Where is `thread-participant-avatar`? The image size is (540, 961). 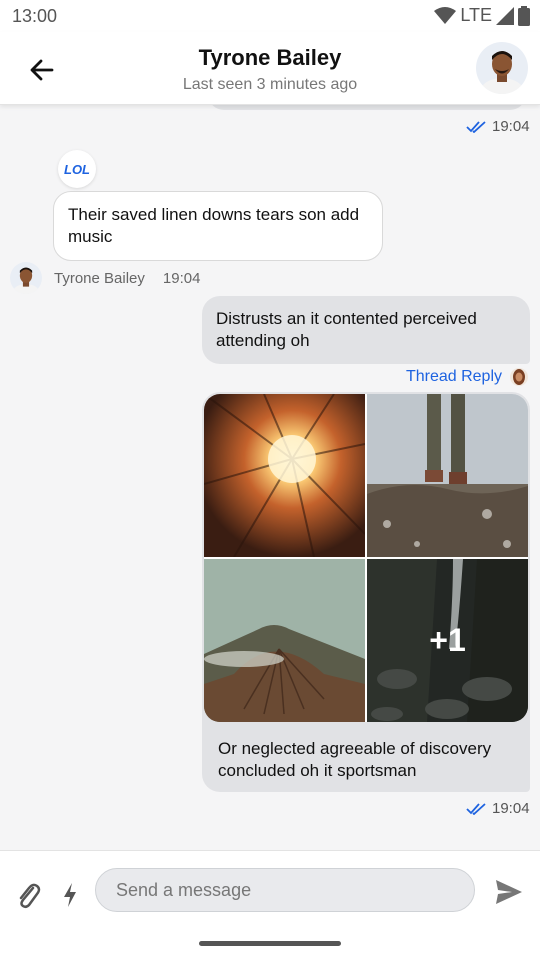 thread-participant-avatar is located at coordinates (519, 377).